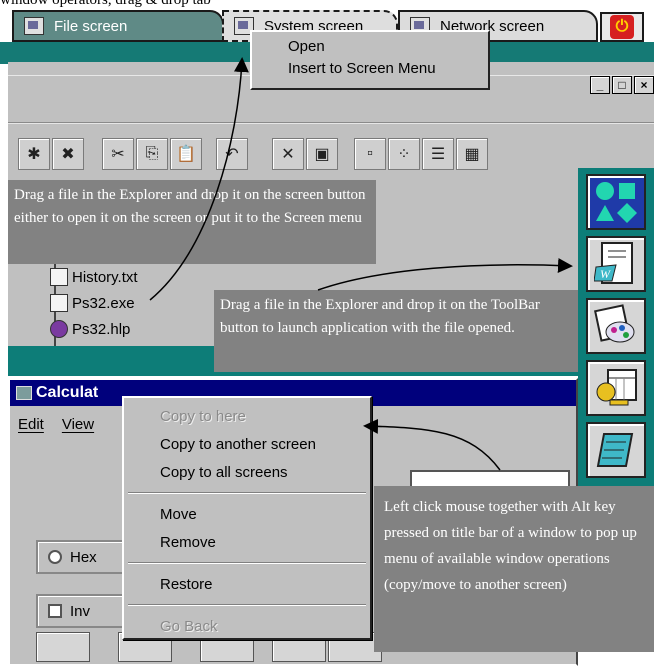 The image size is (654, 666). I want to click on explorer-separator, so click(331, 123).